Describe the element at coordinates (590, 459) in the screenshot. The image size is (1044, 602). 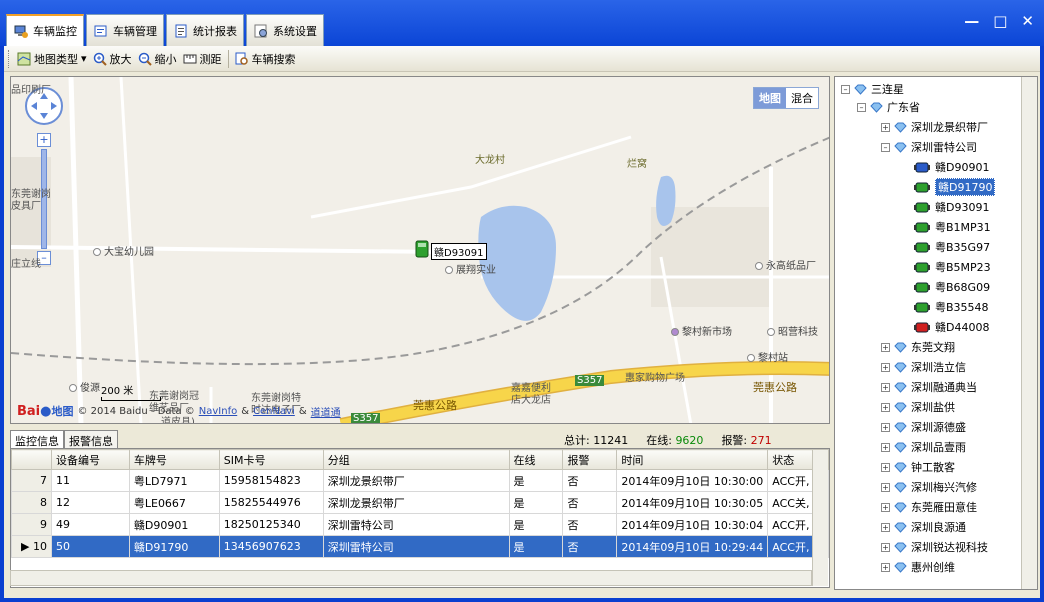
I see `column-header: 报警` at that location.